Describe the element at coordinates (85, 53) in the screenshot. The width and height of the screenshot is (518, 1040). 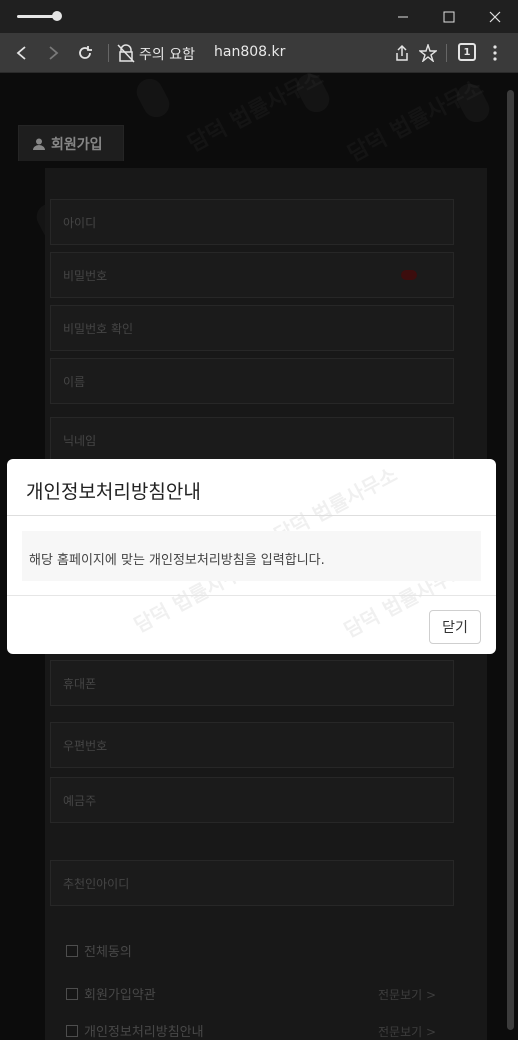
I see `reload-icon` at that location.